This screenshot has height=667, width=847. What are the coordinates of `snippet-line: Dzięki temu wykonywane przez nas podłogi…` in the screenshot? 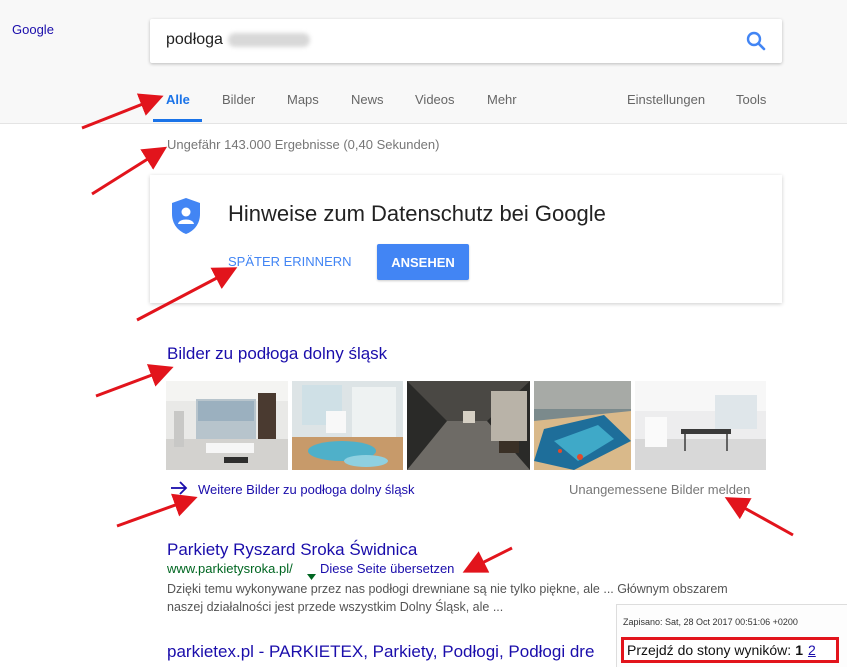 It's located at (447, 589).